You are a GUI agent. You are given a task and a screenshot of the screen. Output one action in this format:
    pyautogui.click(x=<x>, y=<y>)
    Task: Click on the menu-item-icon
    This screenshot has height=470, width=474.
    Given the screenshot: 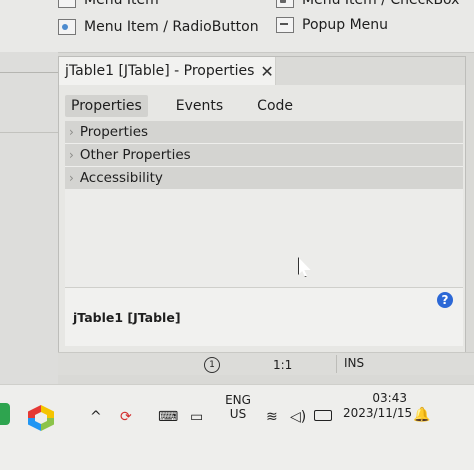 What is the action you would take?
    pyautogui.click(x=67, y=4)
    